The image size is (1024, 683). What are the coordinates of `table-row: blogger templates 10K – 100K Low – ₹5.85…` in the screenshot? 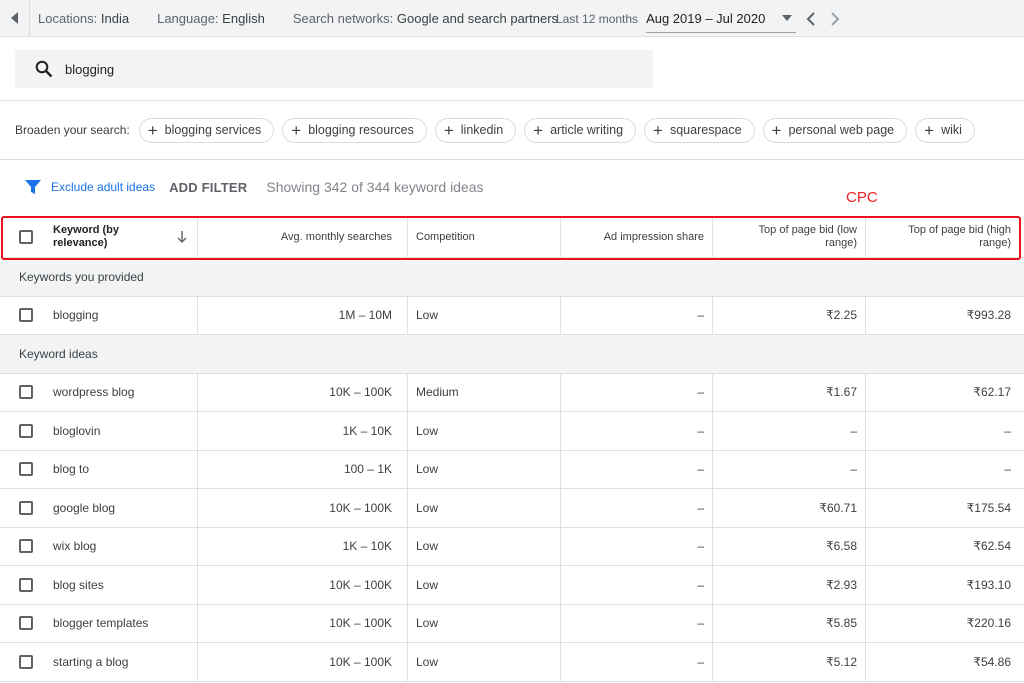 It's located at (512, 623).